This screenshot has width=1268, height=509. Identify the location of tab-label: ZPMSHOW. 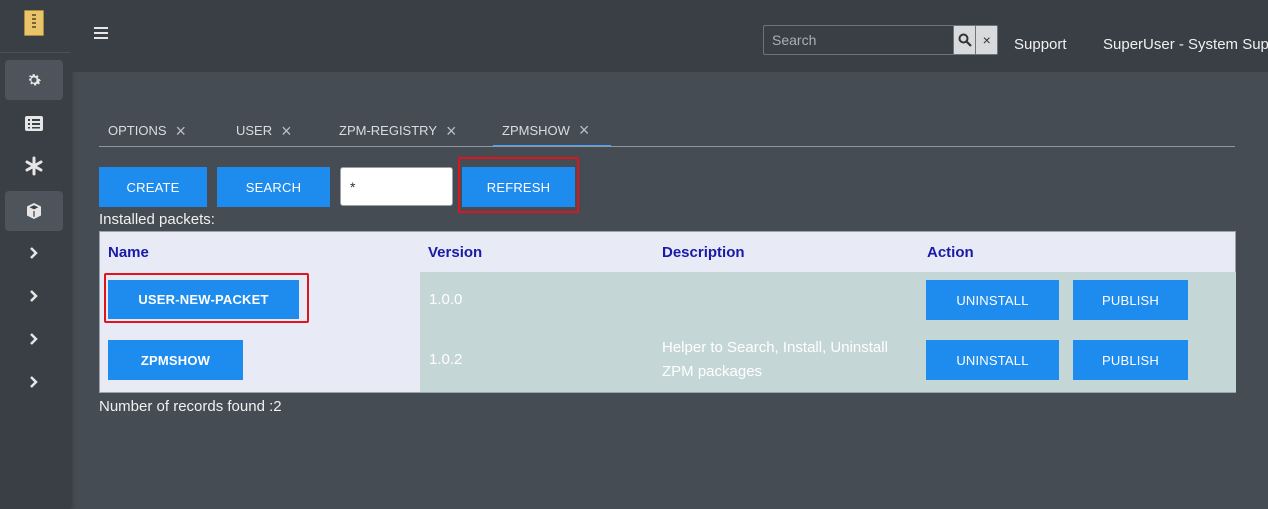
(536, 130).